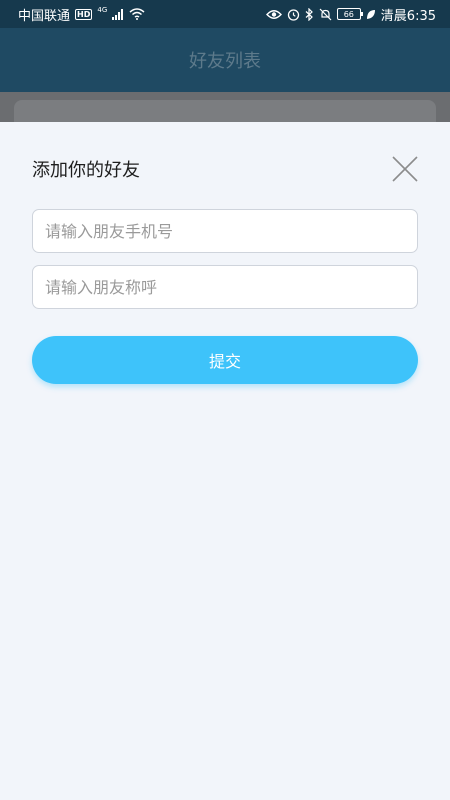 Image resolution: width=450 pixels, height=800 pixels. I want to click on hd-badge: HD, so click(84, 14).